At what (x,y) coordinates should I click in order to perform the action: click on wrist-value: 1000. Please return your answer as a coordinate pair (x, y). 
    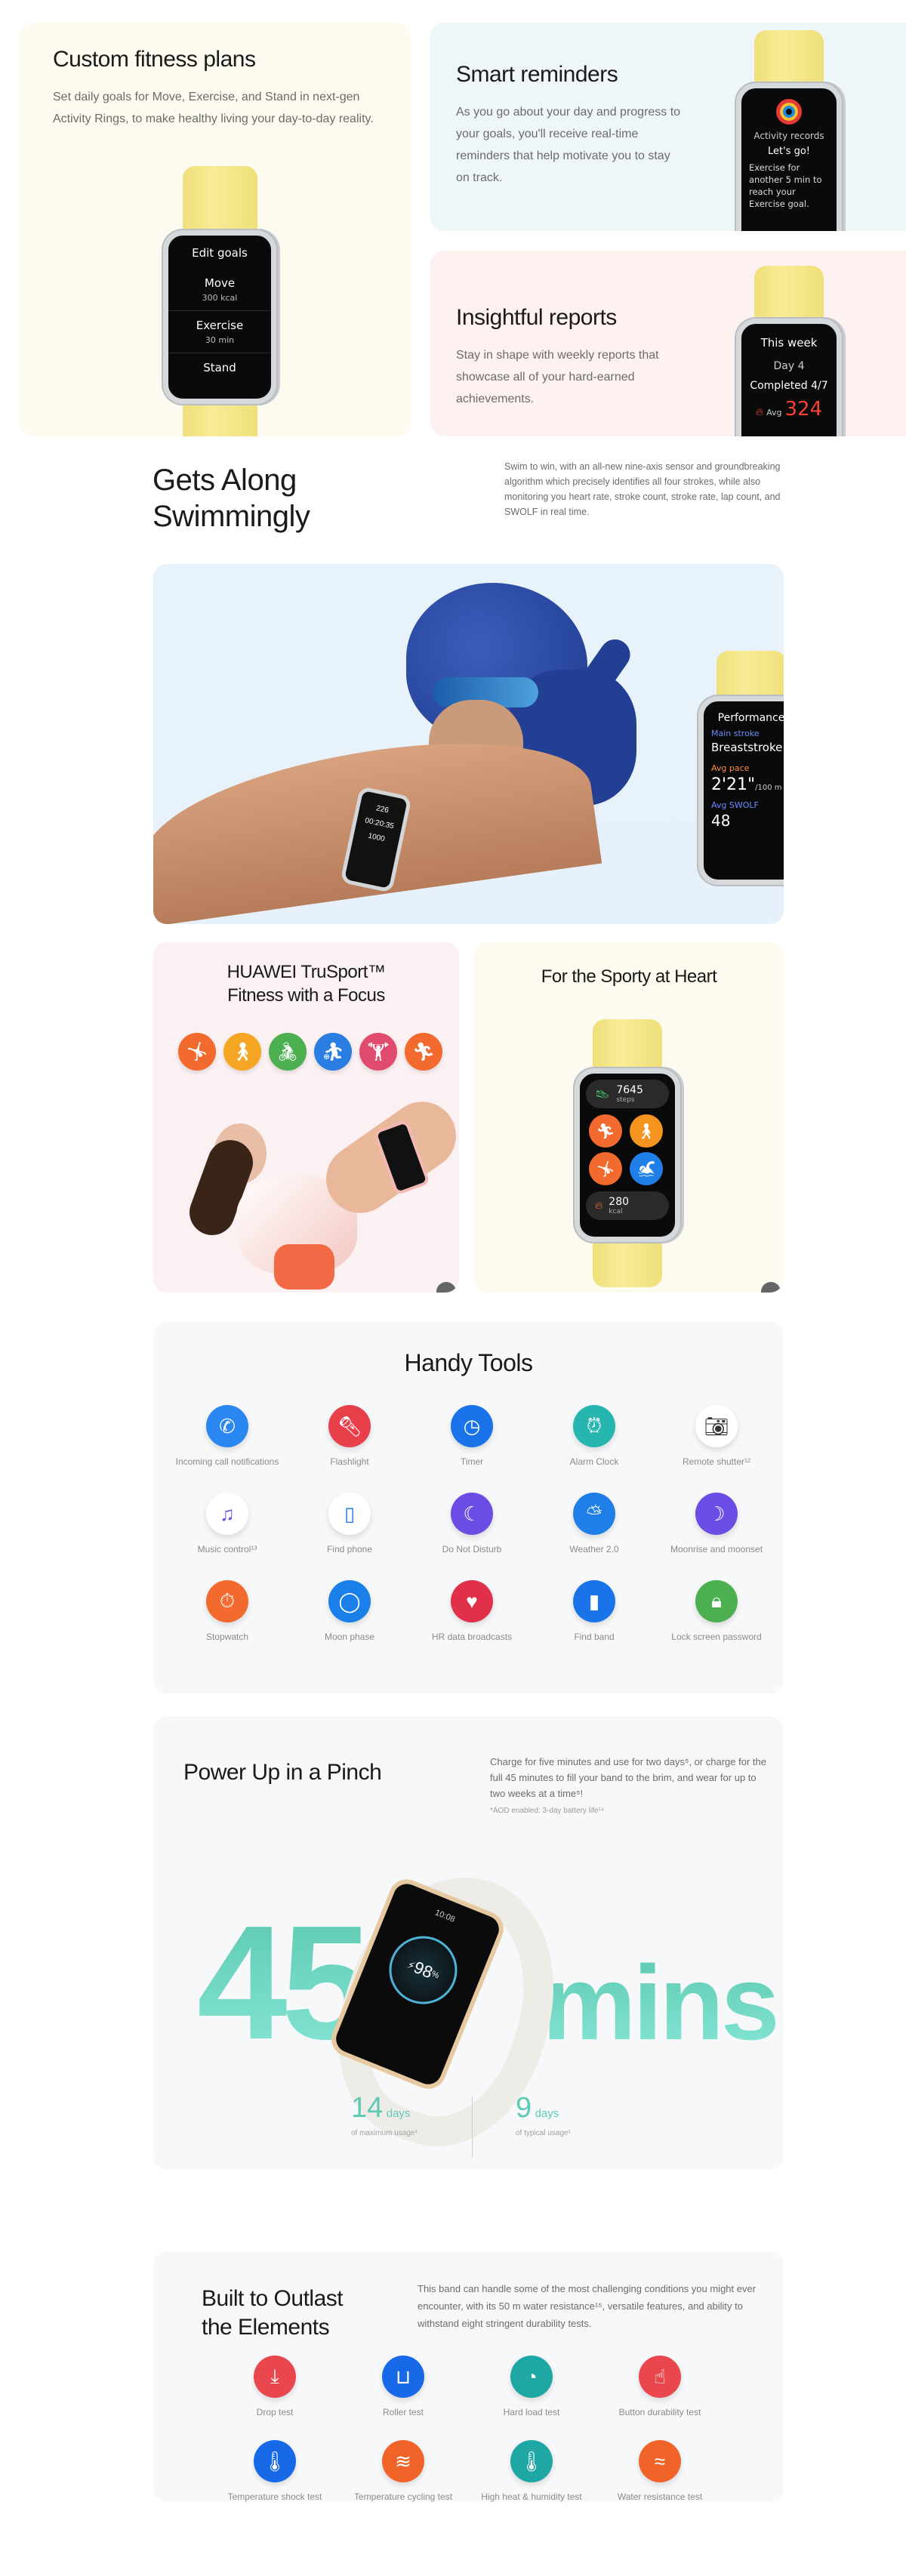
    Looking at the image, I should click on (377, 837).